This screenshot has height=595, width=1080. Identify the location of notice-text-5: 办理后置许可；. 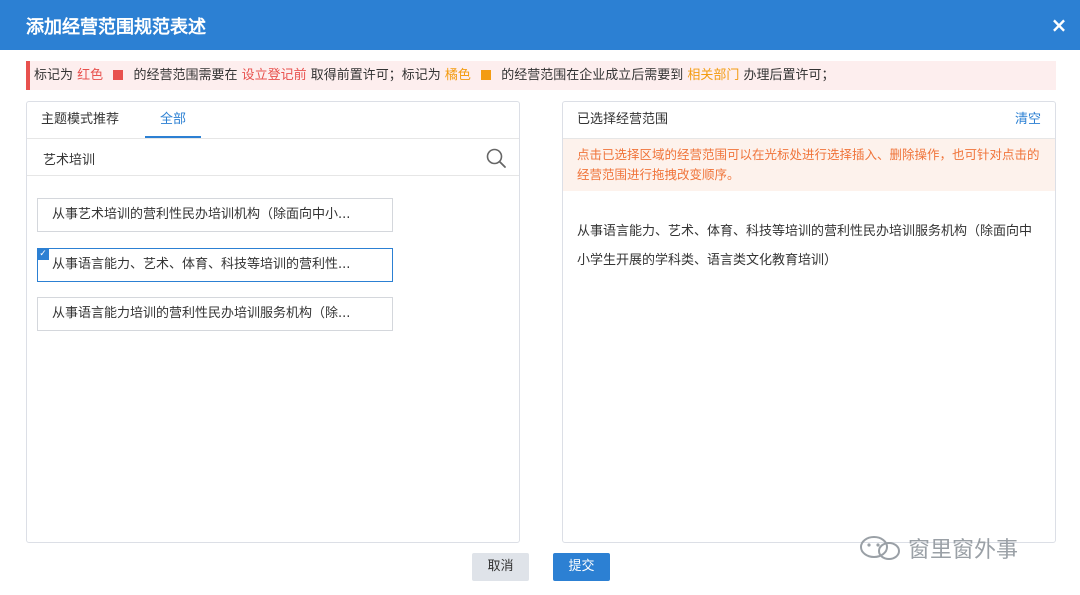
(789, 75).